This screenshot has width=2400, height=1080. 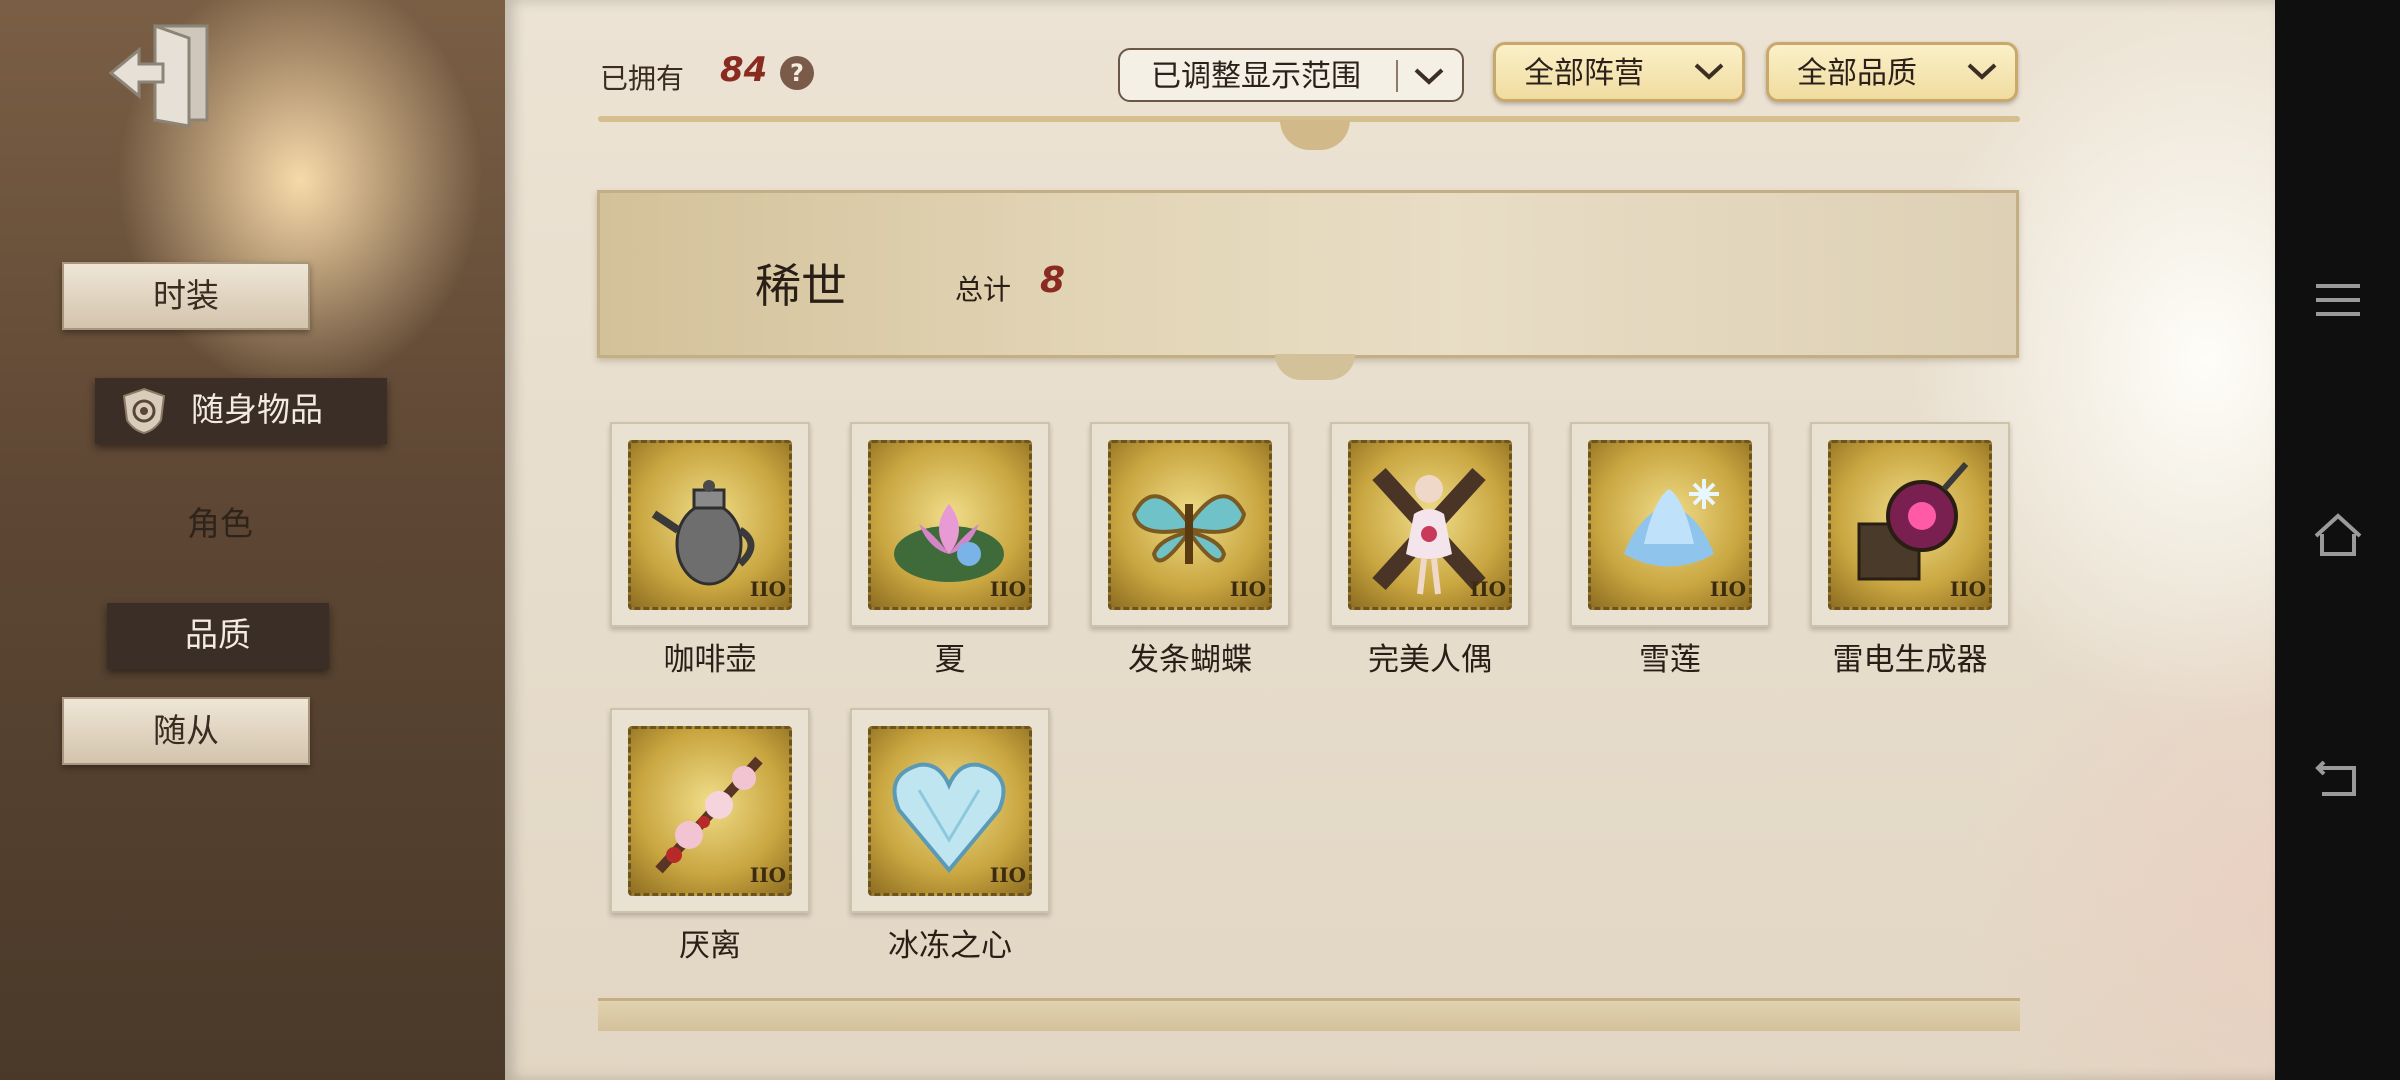 I want to click on item-card: IIO 完美人偶, so click(x=1430, y=557).